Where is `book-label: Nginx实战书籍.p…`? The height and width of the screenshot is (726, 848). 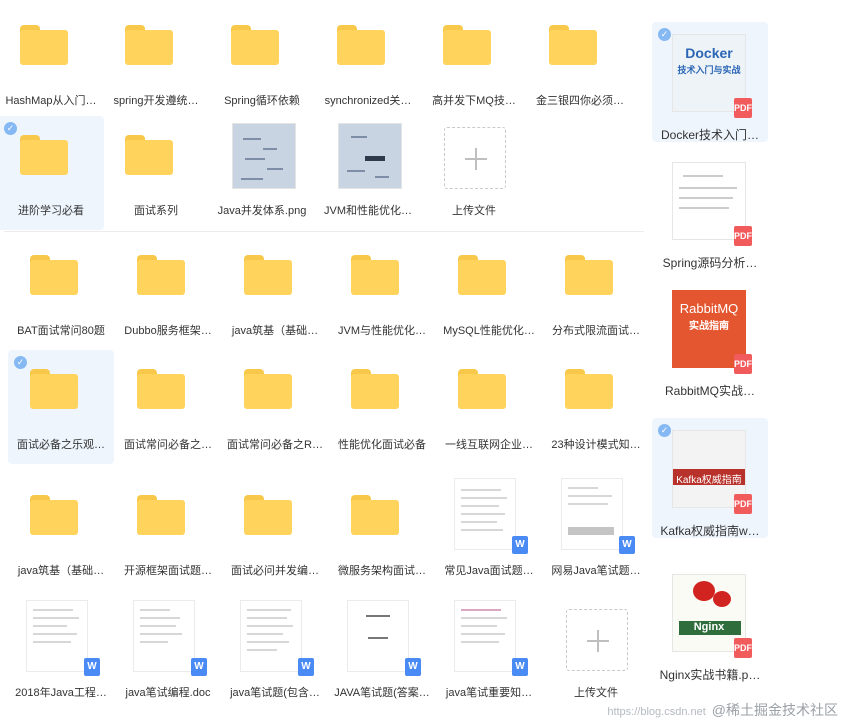 book-label: Nginx实战书籍.p… is located at coordinates (710, 675).